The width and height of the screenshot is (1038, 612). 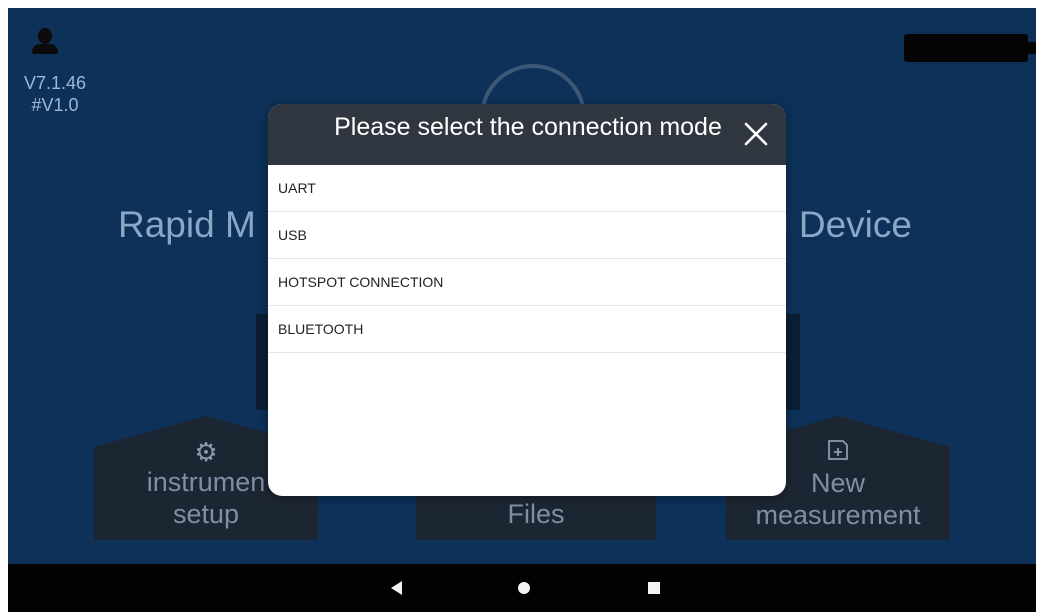 I want to click on back-icon, so click(x=396, y=588).